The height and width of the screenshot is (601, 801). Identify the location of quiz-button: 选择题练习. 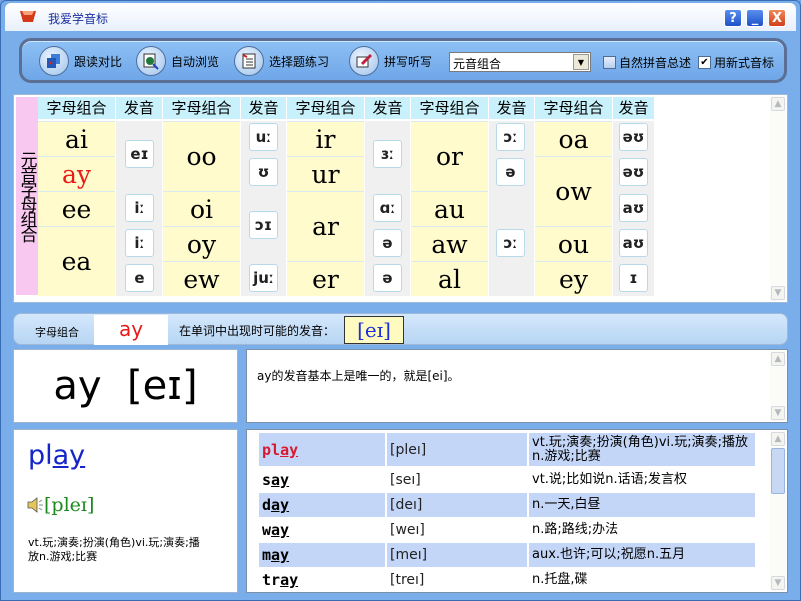
(281, 61).